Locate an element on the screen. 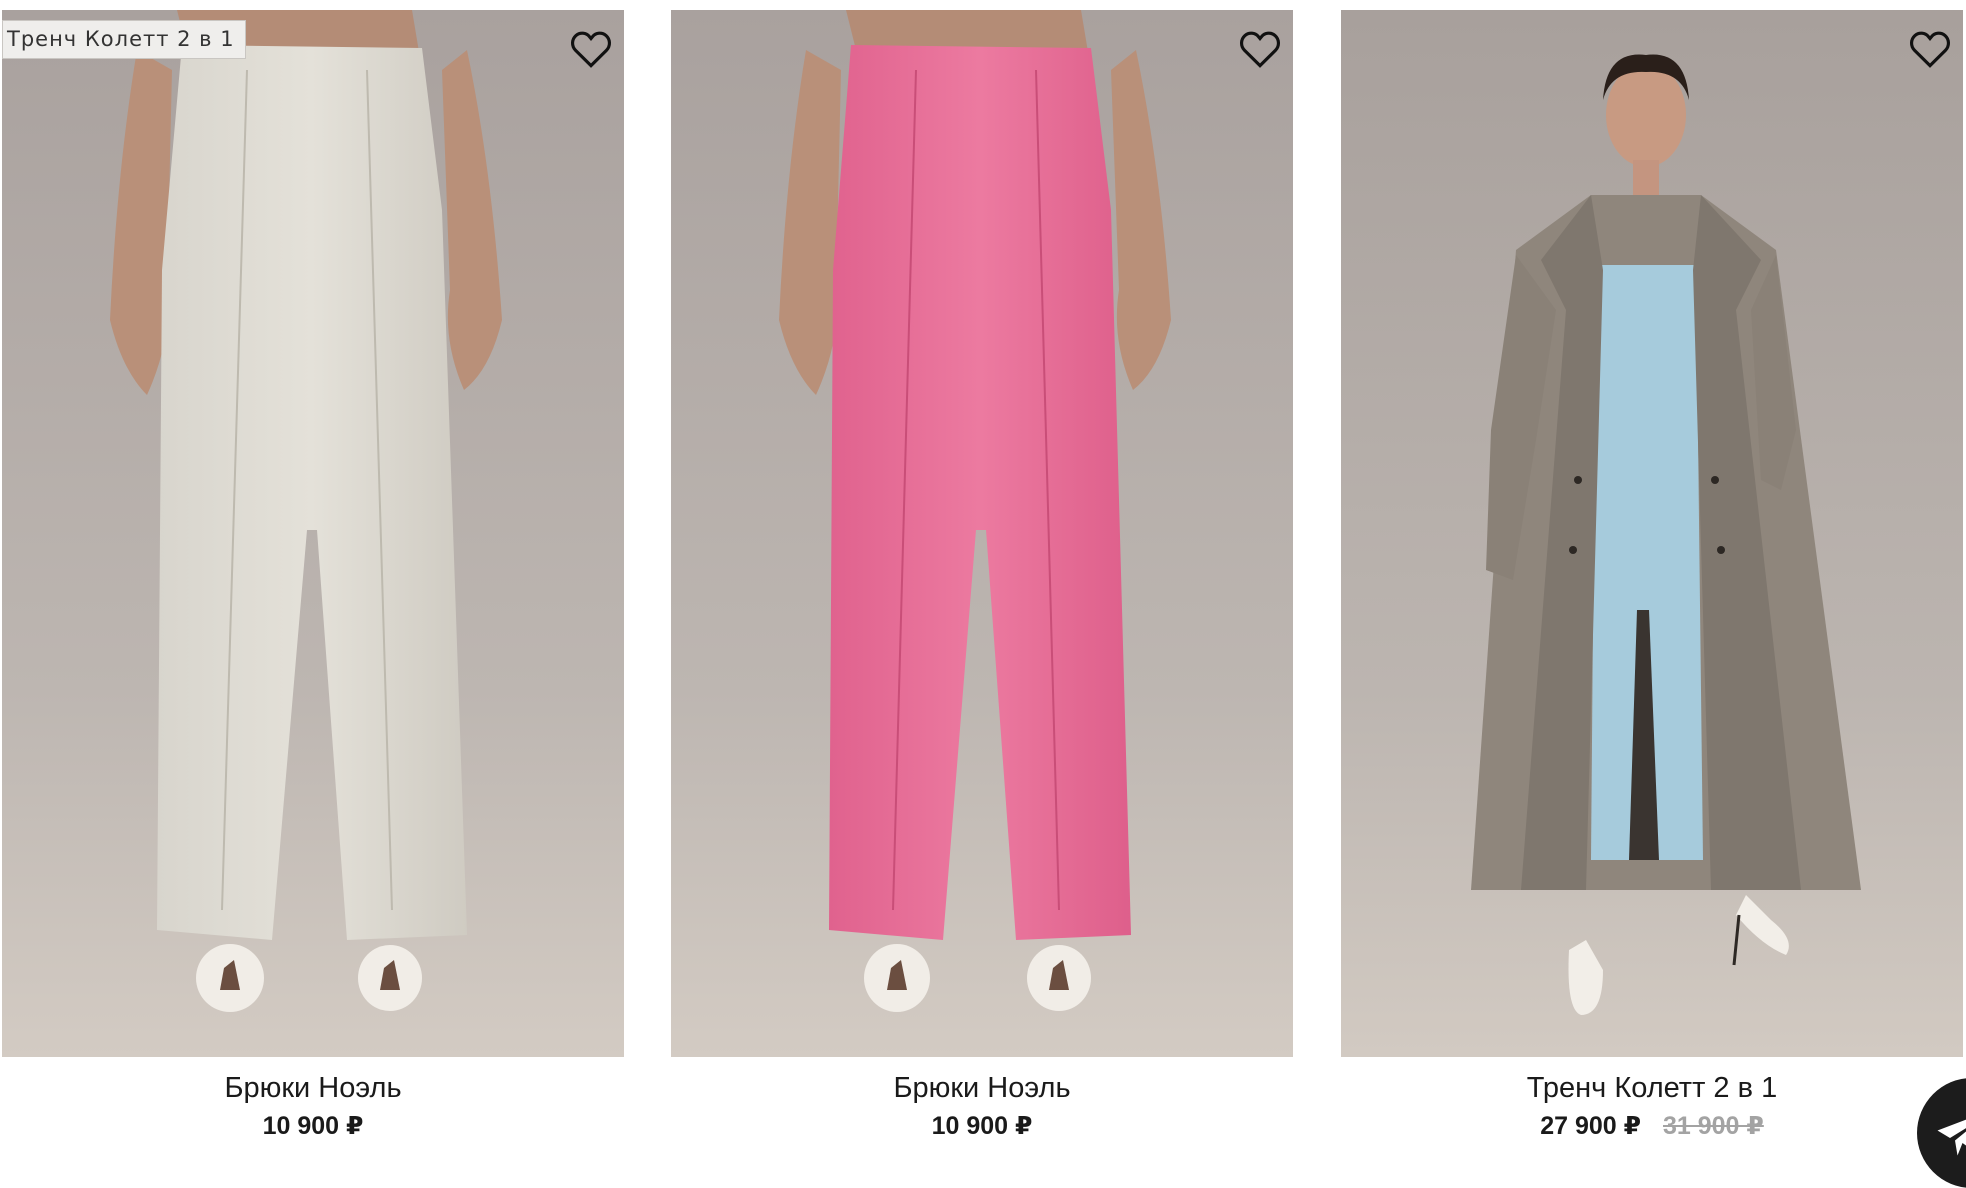 The width and height of the screenshot is (1966, 1188). product-name: Тренч Колетт 2 в 1 is located at coordinates (1652, 1088).